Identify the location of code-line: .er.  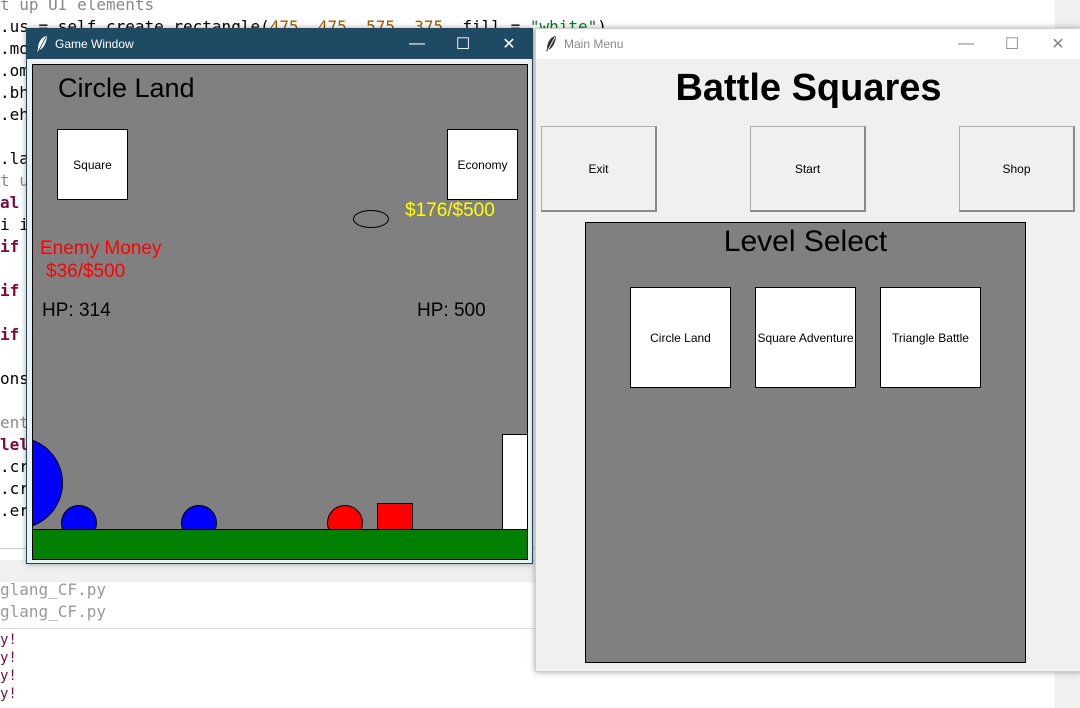
(14, 510).